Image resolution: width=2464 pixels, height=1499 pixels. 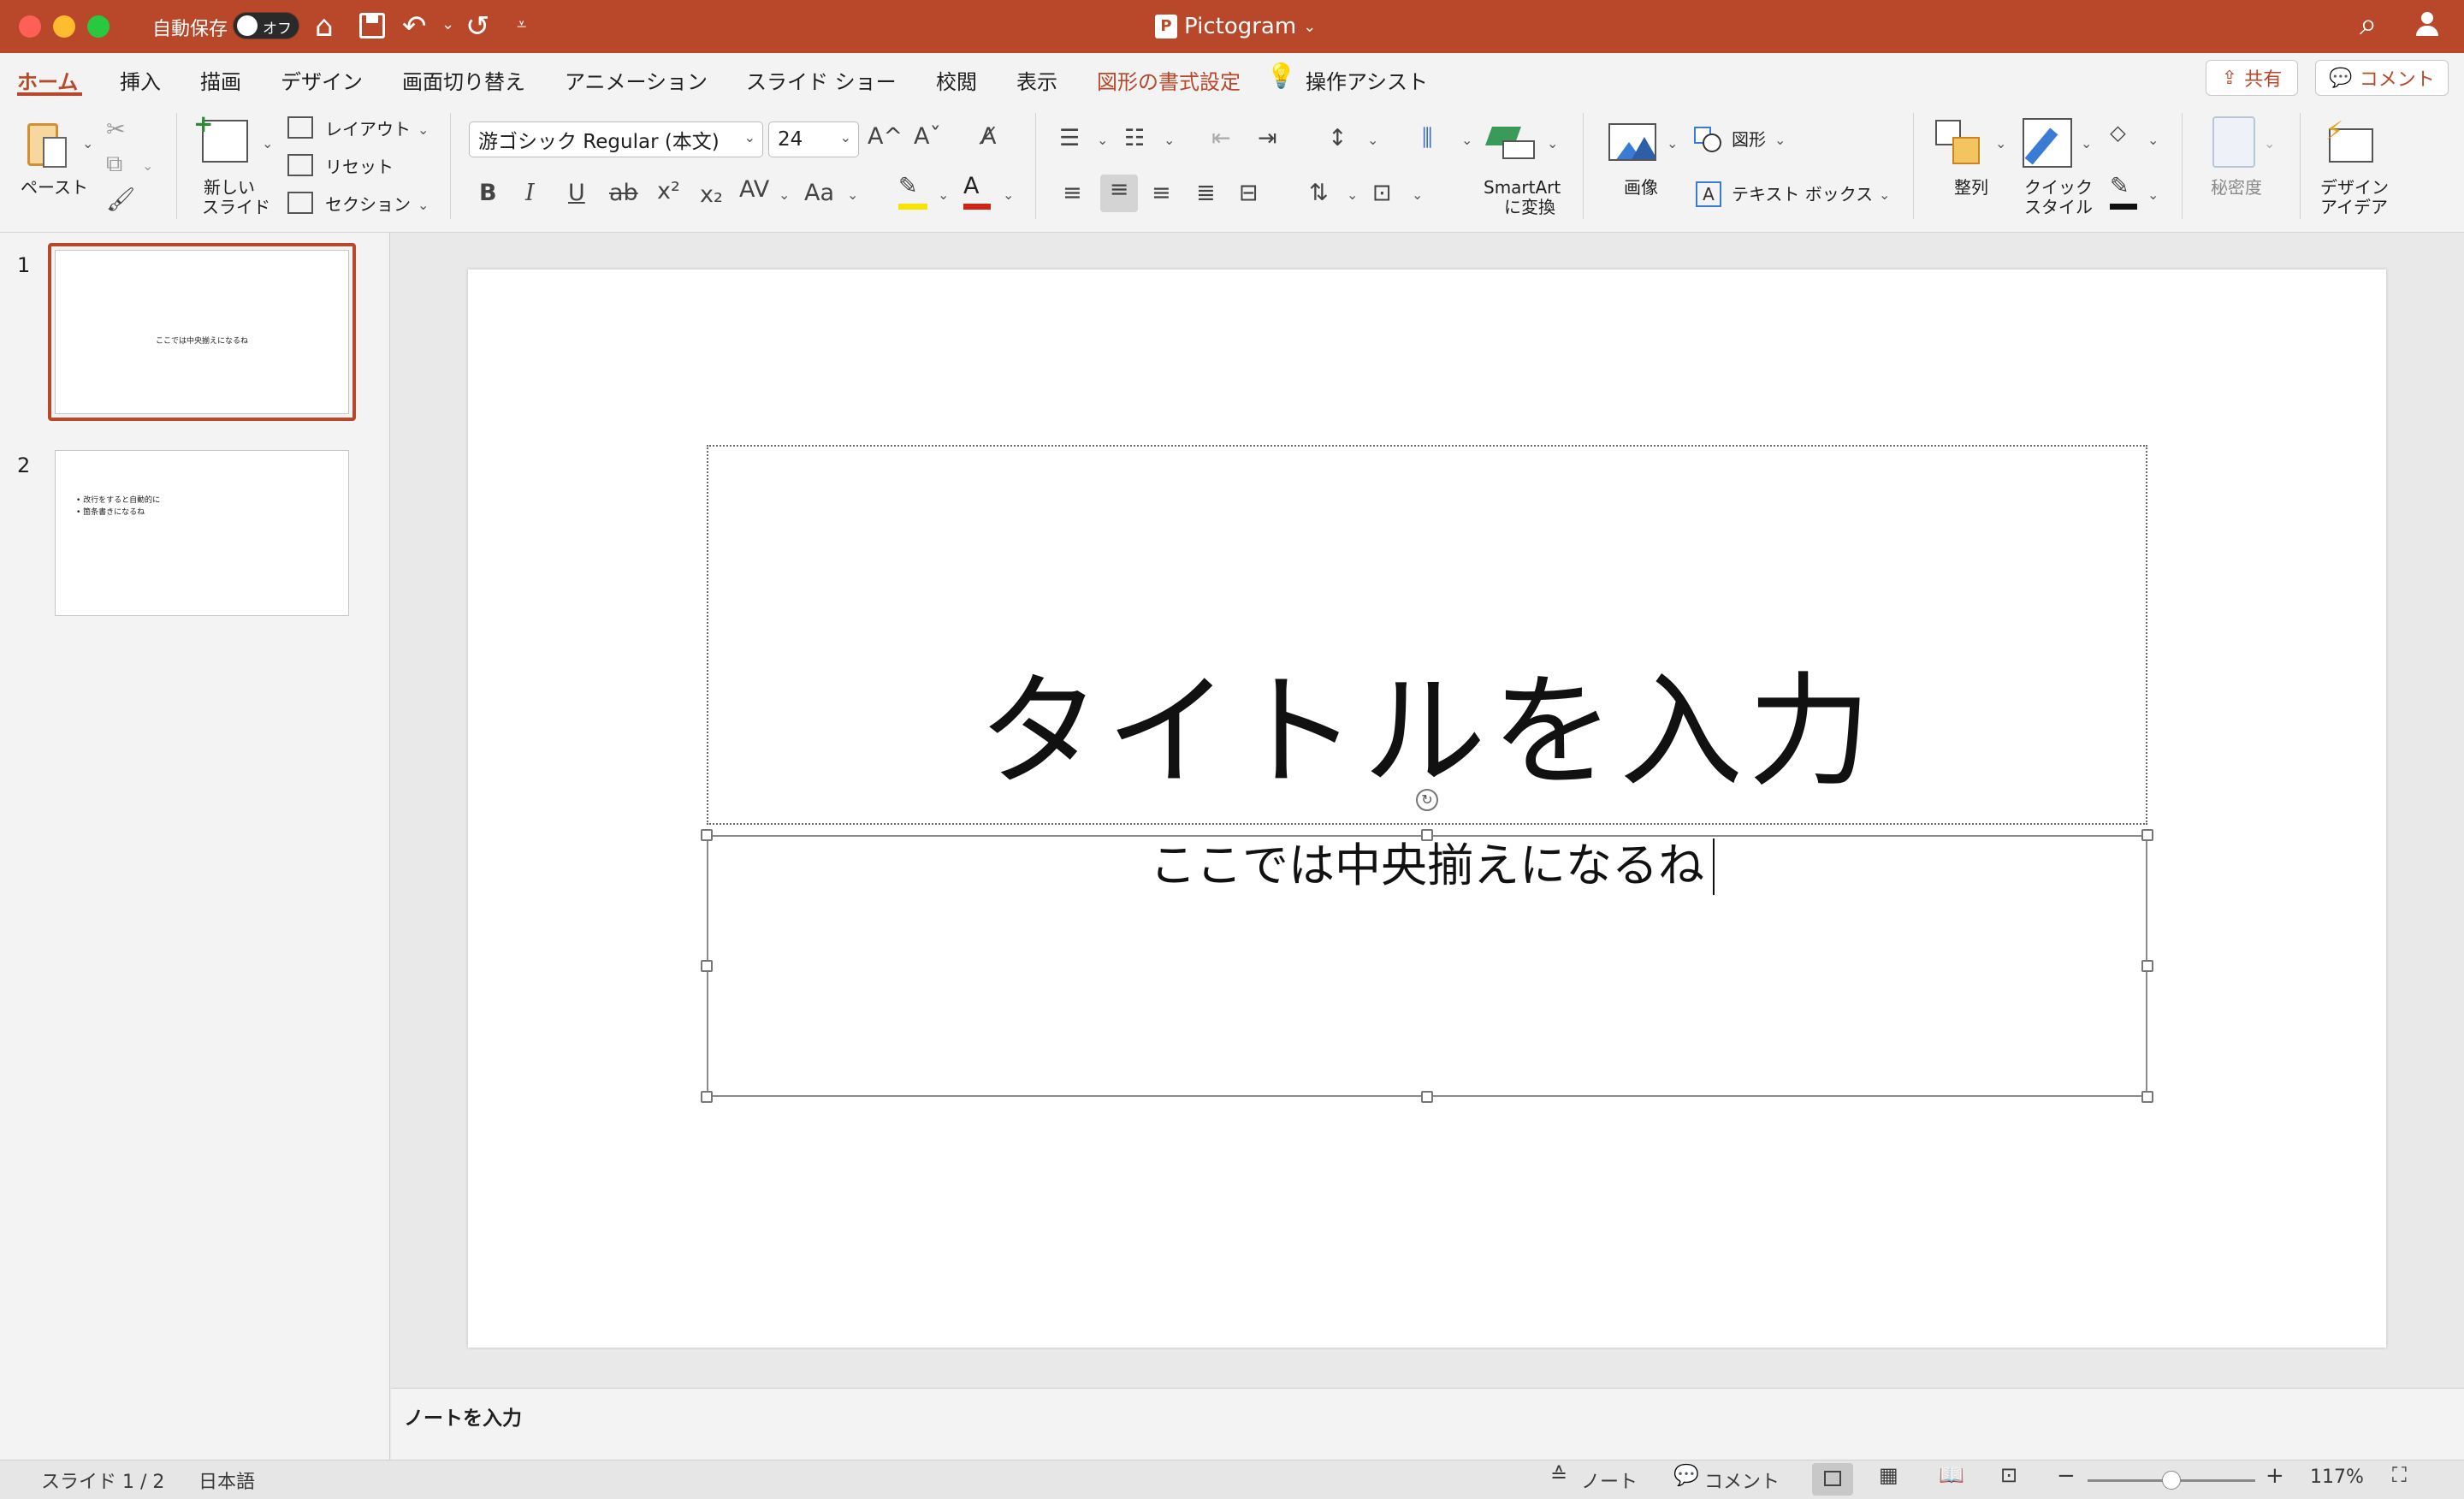 I want to click on picture-icon, so click(x=1632, y=142).